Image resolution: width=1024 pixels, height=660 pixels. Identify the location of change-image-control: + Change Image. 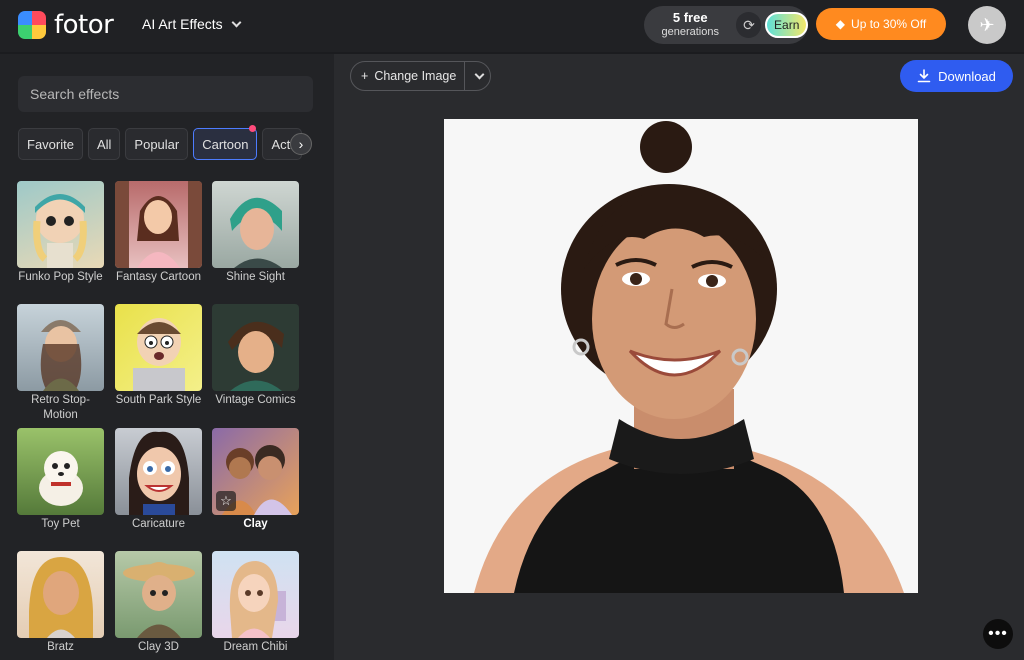
(421, 76).